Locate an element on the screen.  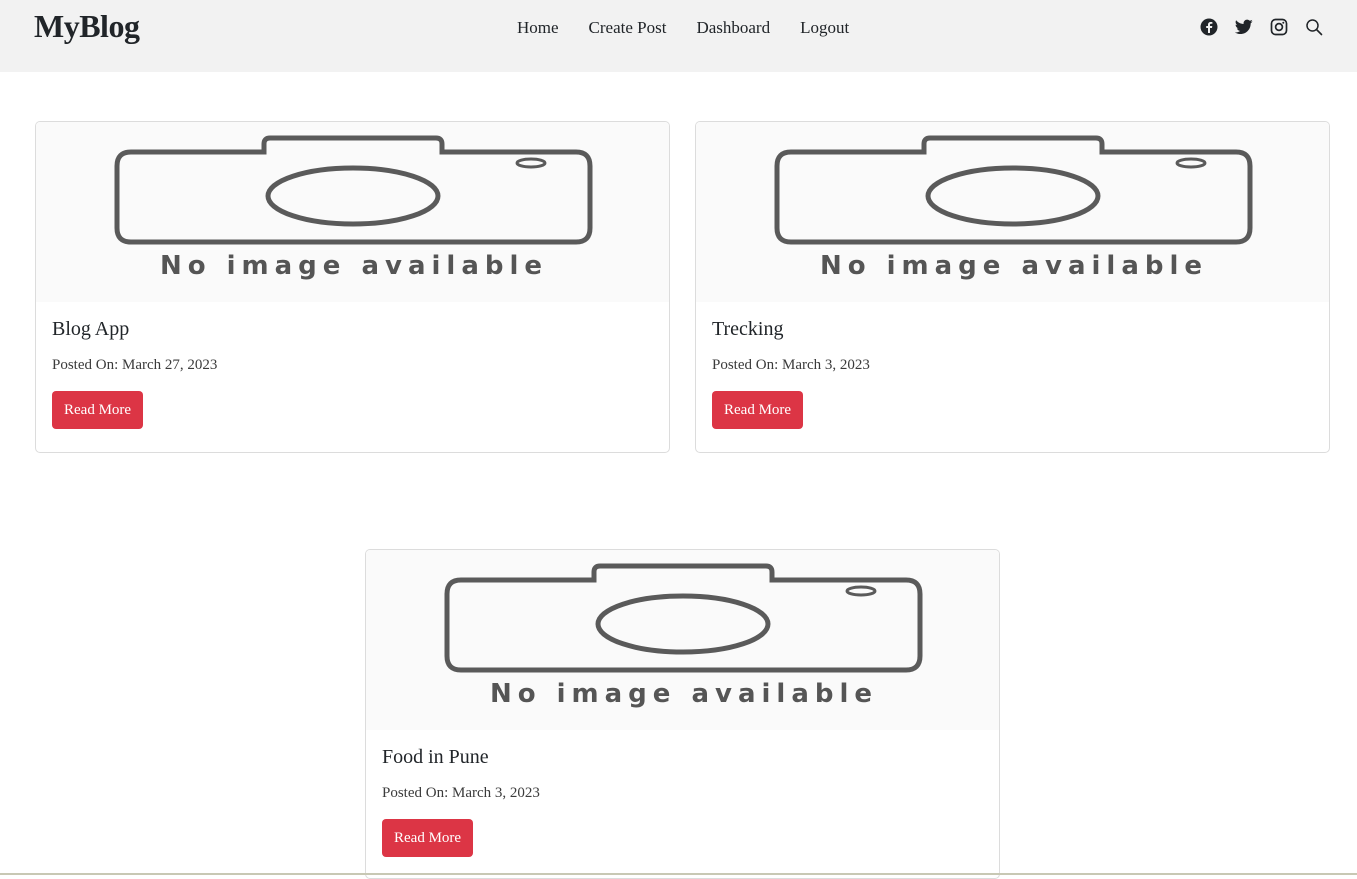
instagram-icon is located at coordinates (1279, 27).